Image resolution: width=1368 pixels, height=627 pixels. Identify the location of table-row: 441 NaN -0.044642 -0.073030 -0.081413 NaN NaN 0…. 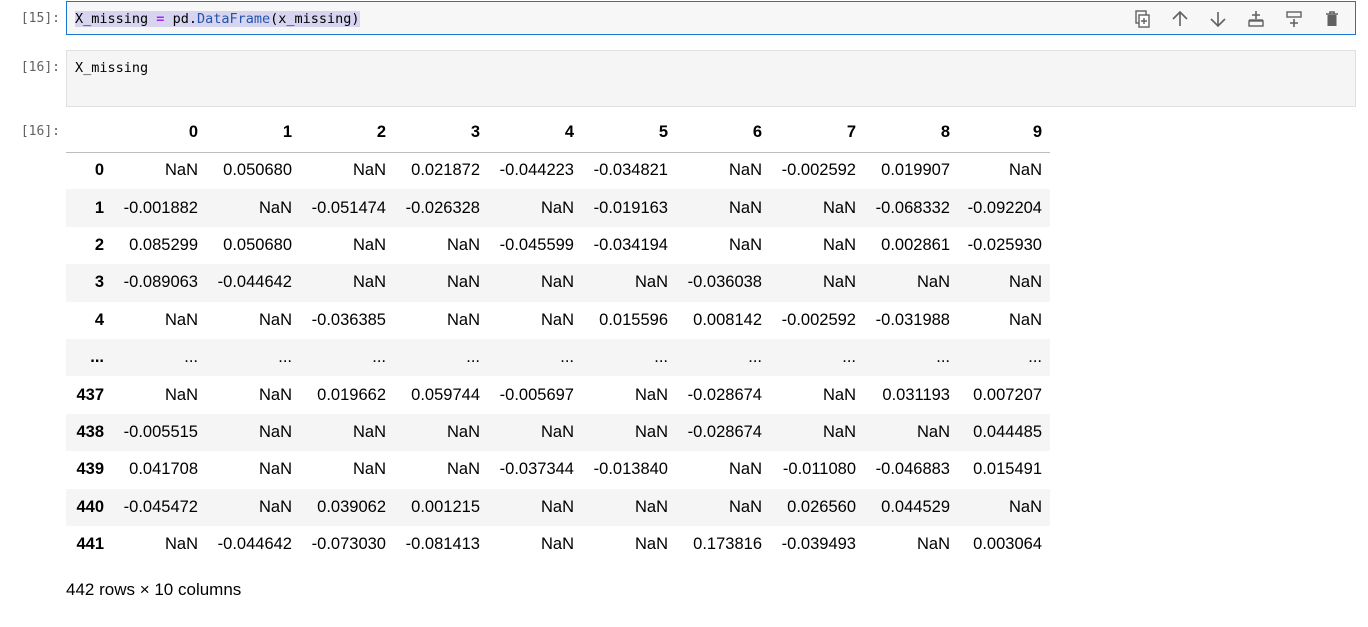
(558, 544).